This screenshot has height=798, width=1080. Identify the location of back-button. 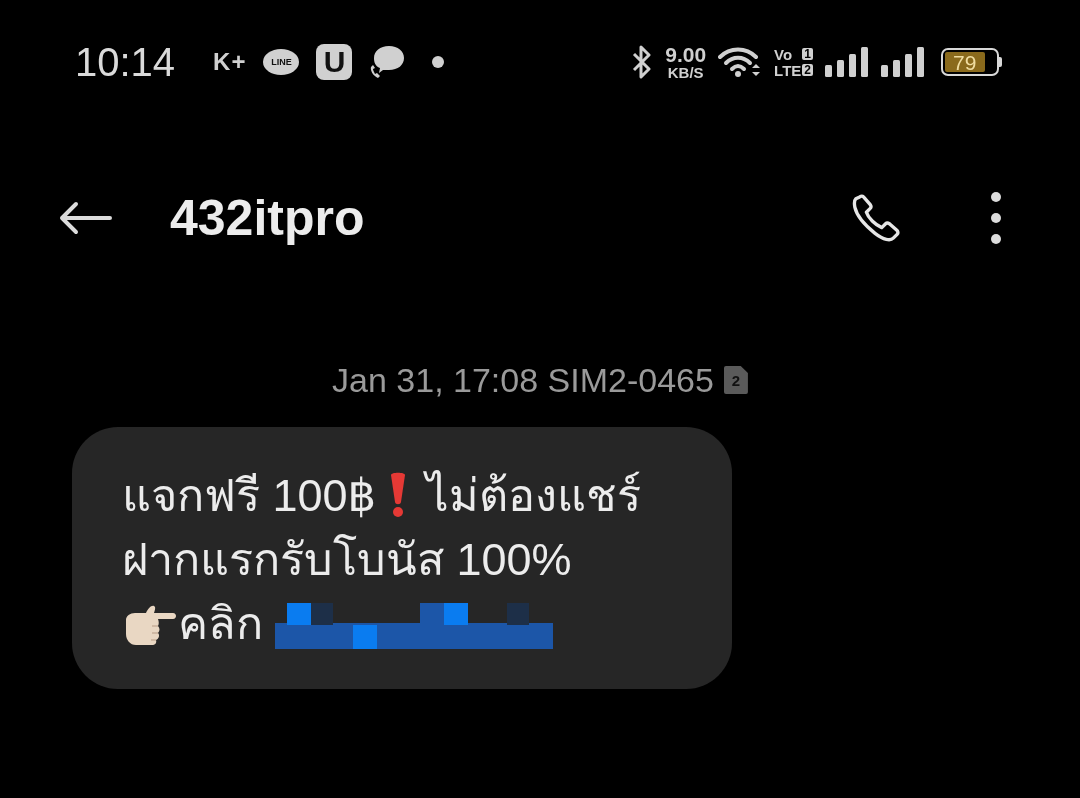
(85, 218).